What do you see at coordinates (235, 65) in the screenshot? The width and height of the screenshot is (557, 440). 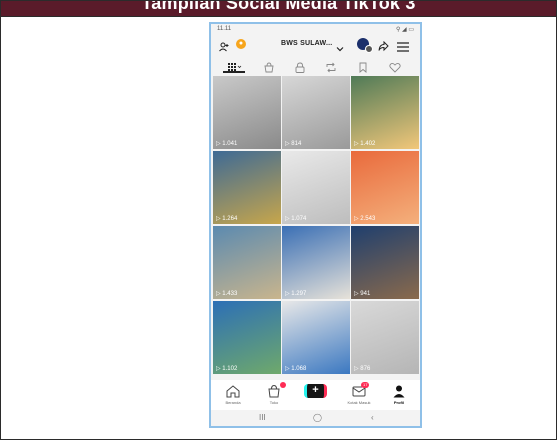 I see `grid-icon` at bounding box center [235, 65].